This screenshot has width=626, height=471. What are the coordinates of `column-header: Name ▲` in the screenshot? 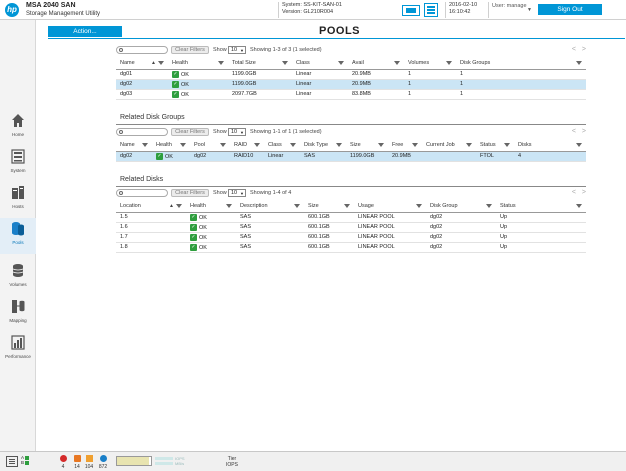 It's located at (142, 64).